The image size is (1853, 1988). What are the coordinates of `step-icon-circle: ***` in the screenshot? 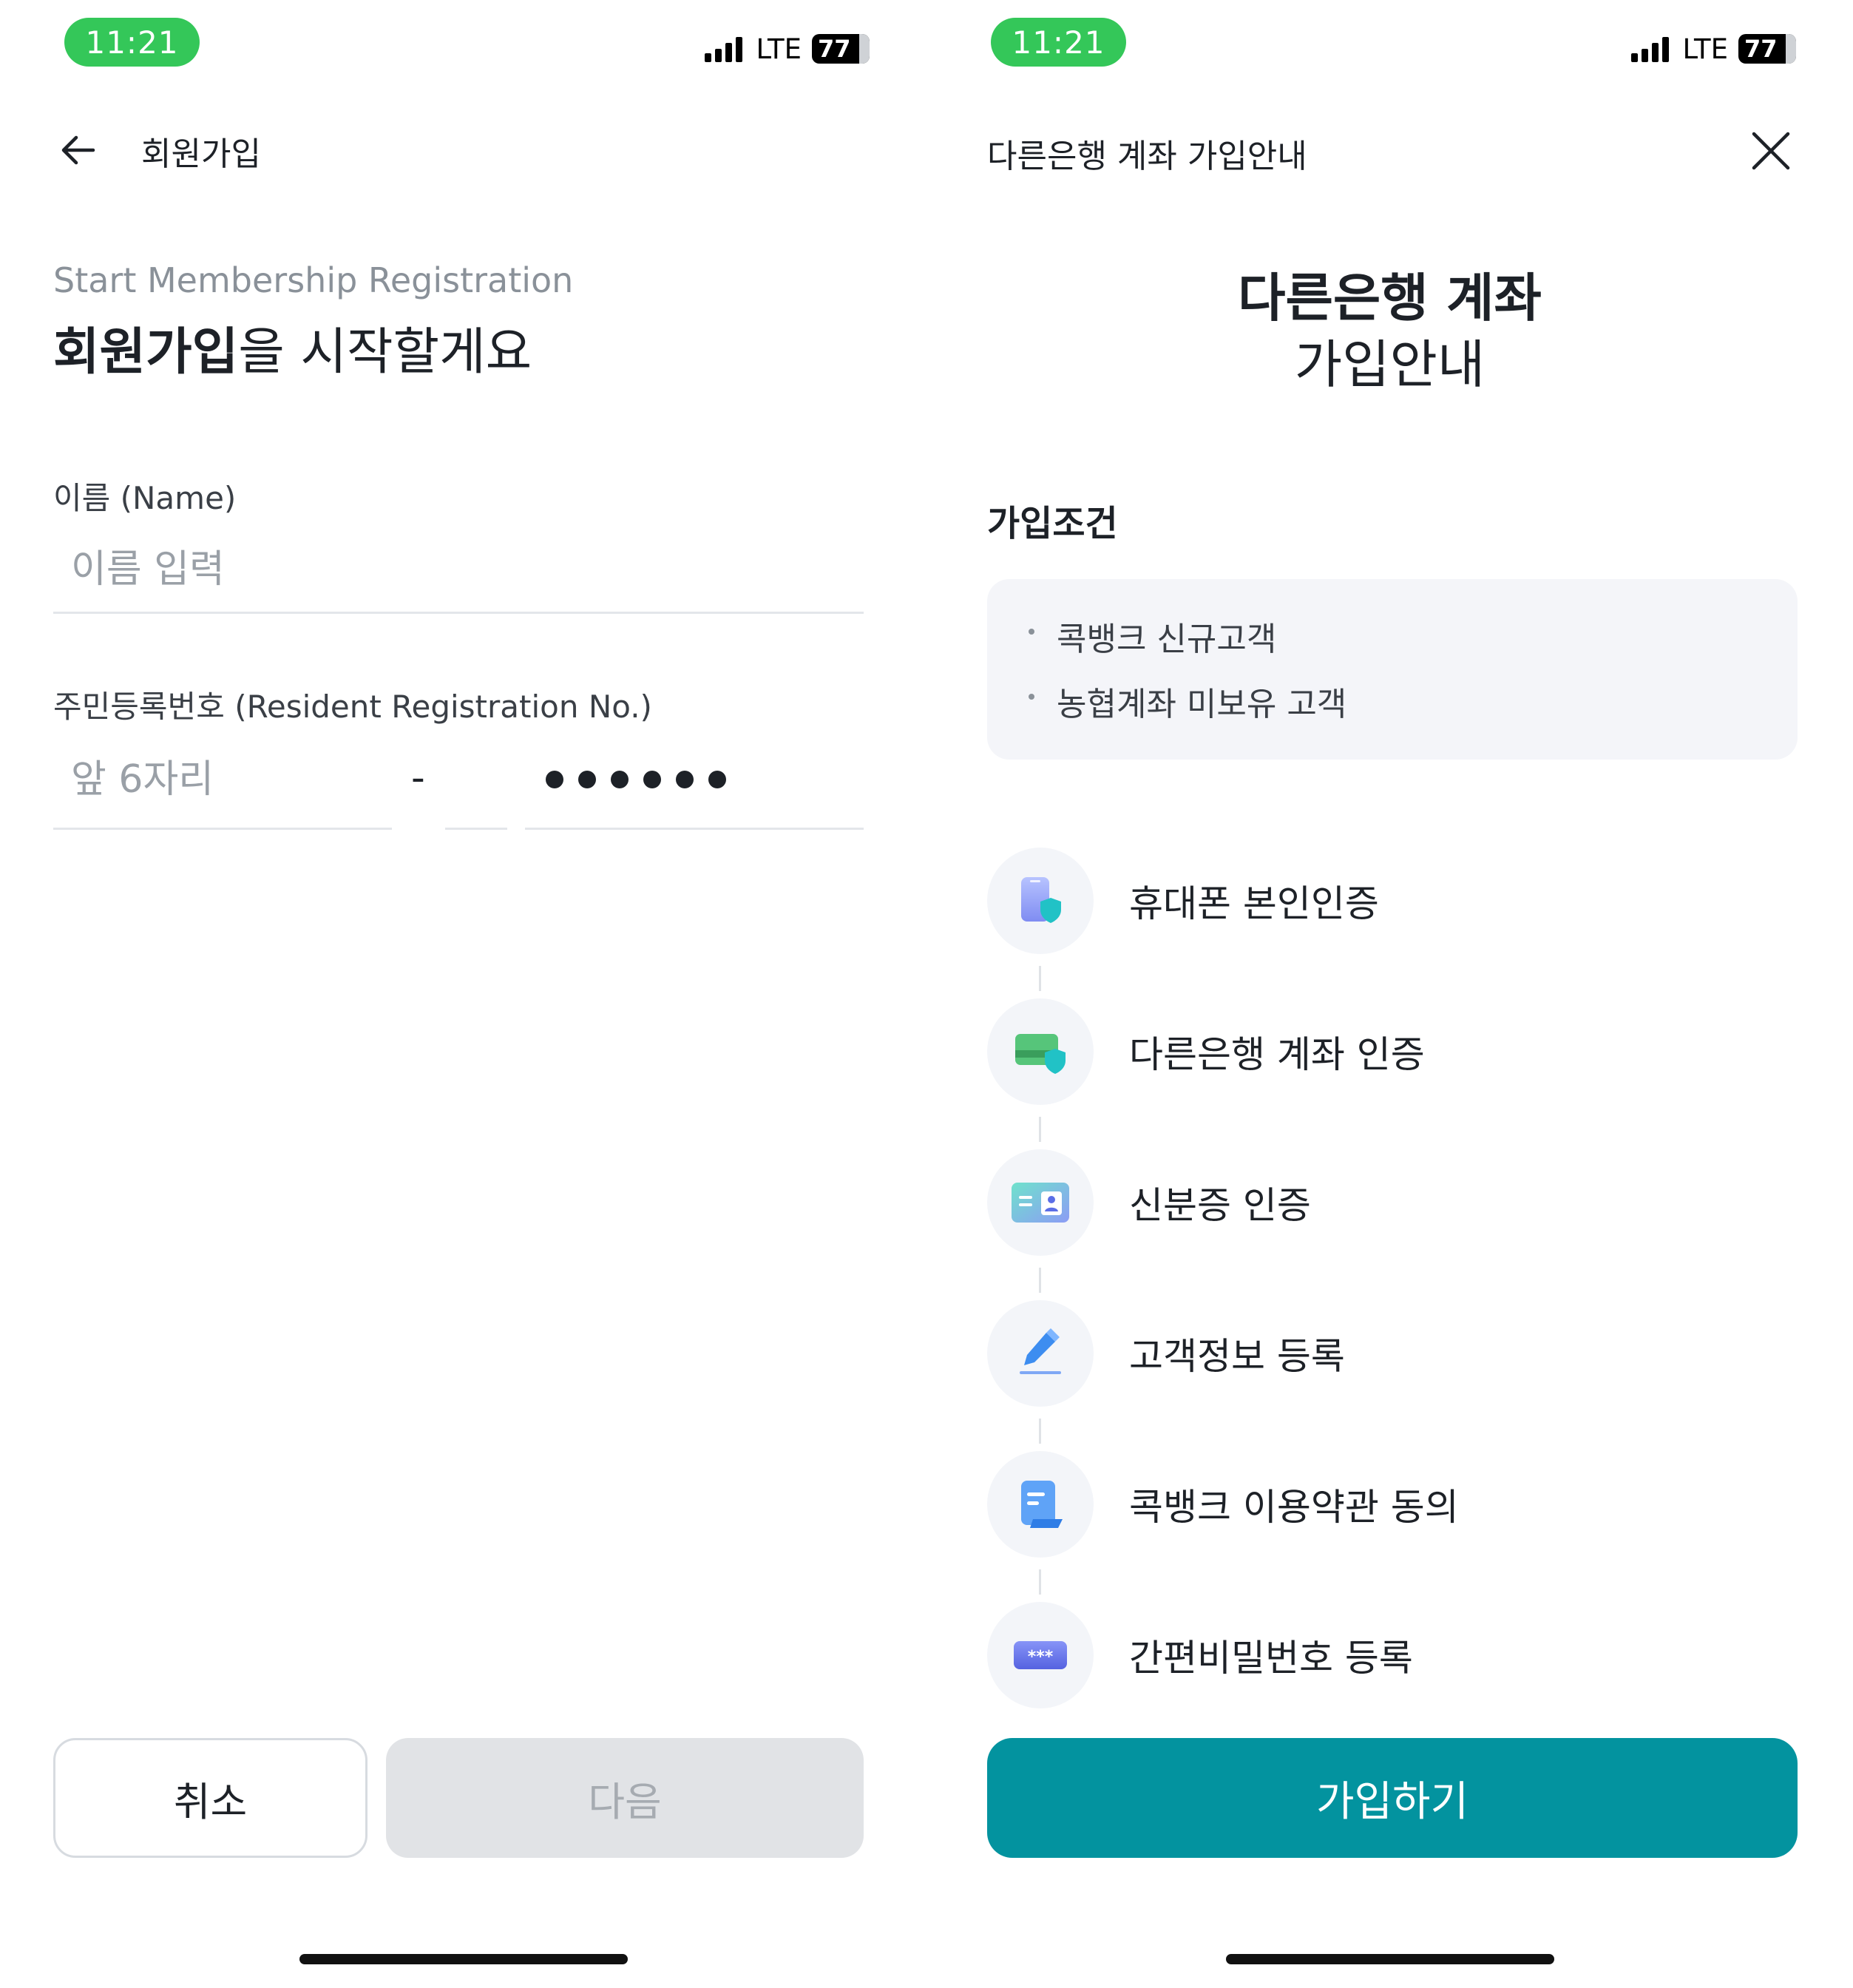 It's located at (1040, 1655).